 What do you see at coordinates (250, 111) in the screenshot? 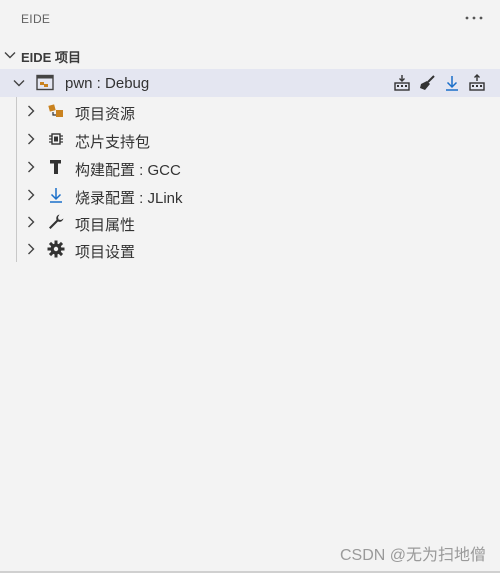
I see `tree-item-project-resources: 项目资源` at bounding box center [250, 111].